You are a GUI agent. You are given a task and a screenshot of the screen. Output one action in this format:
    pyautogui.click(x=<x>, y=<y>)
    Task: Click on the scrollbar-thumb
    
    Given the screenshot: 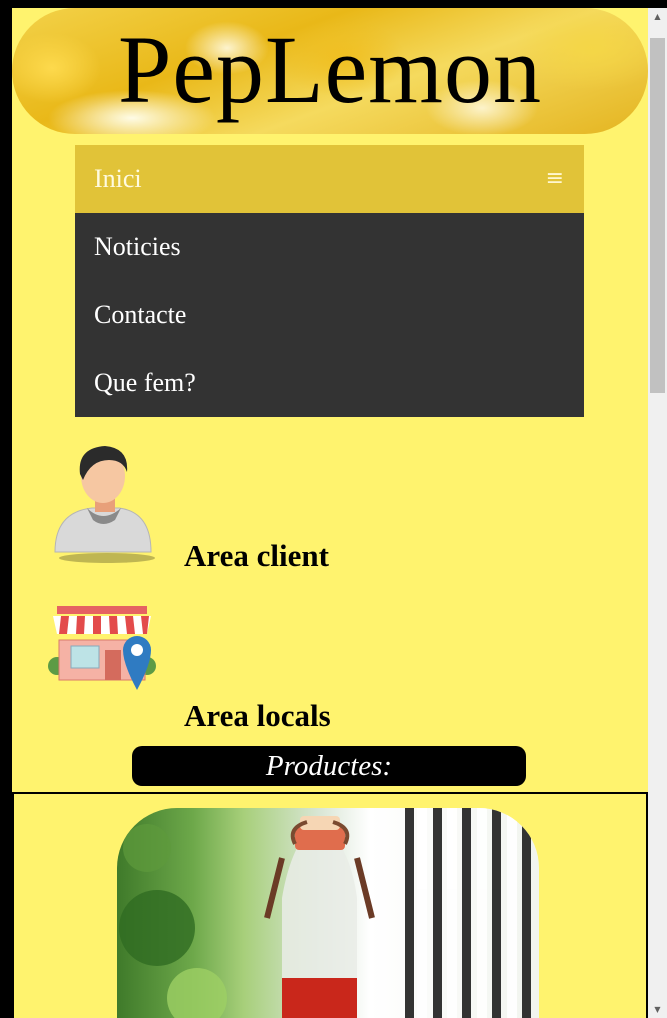 What is the action you would take?
    pyautogui.click(x=657, y=215)
    